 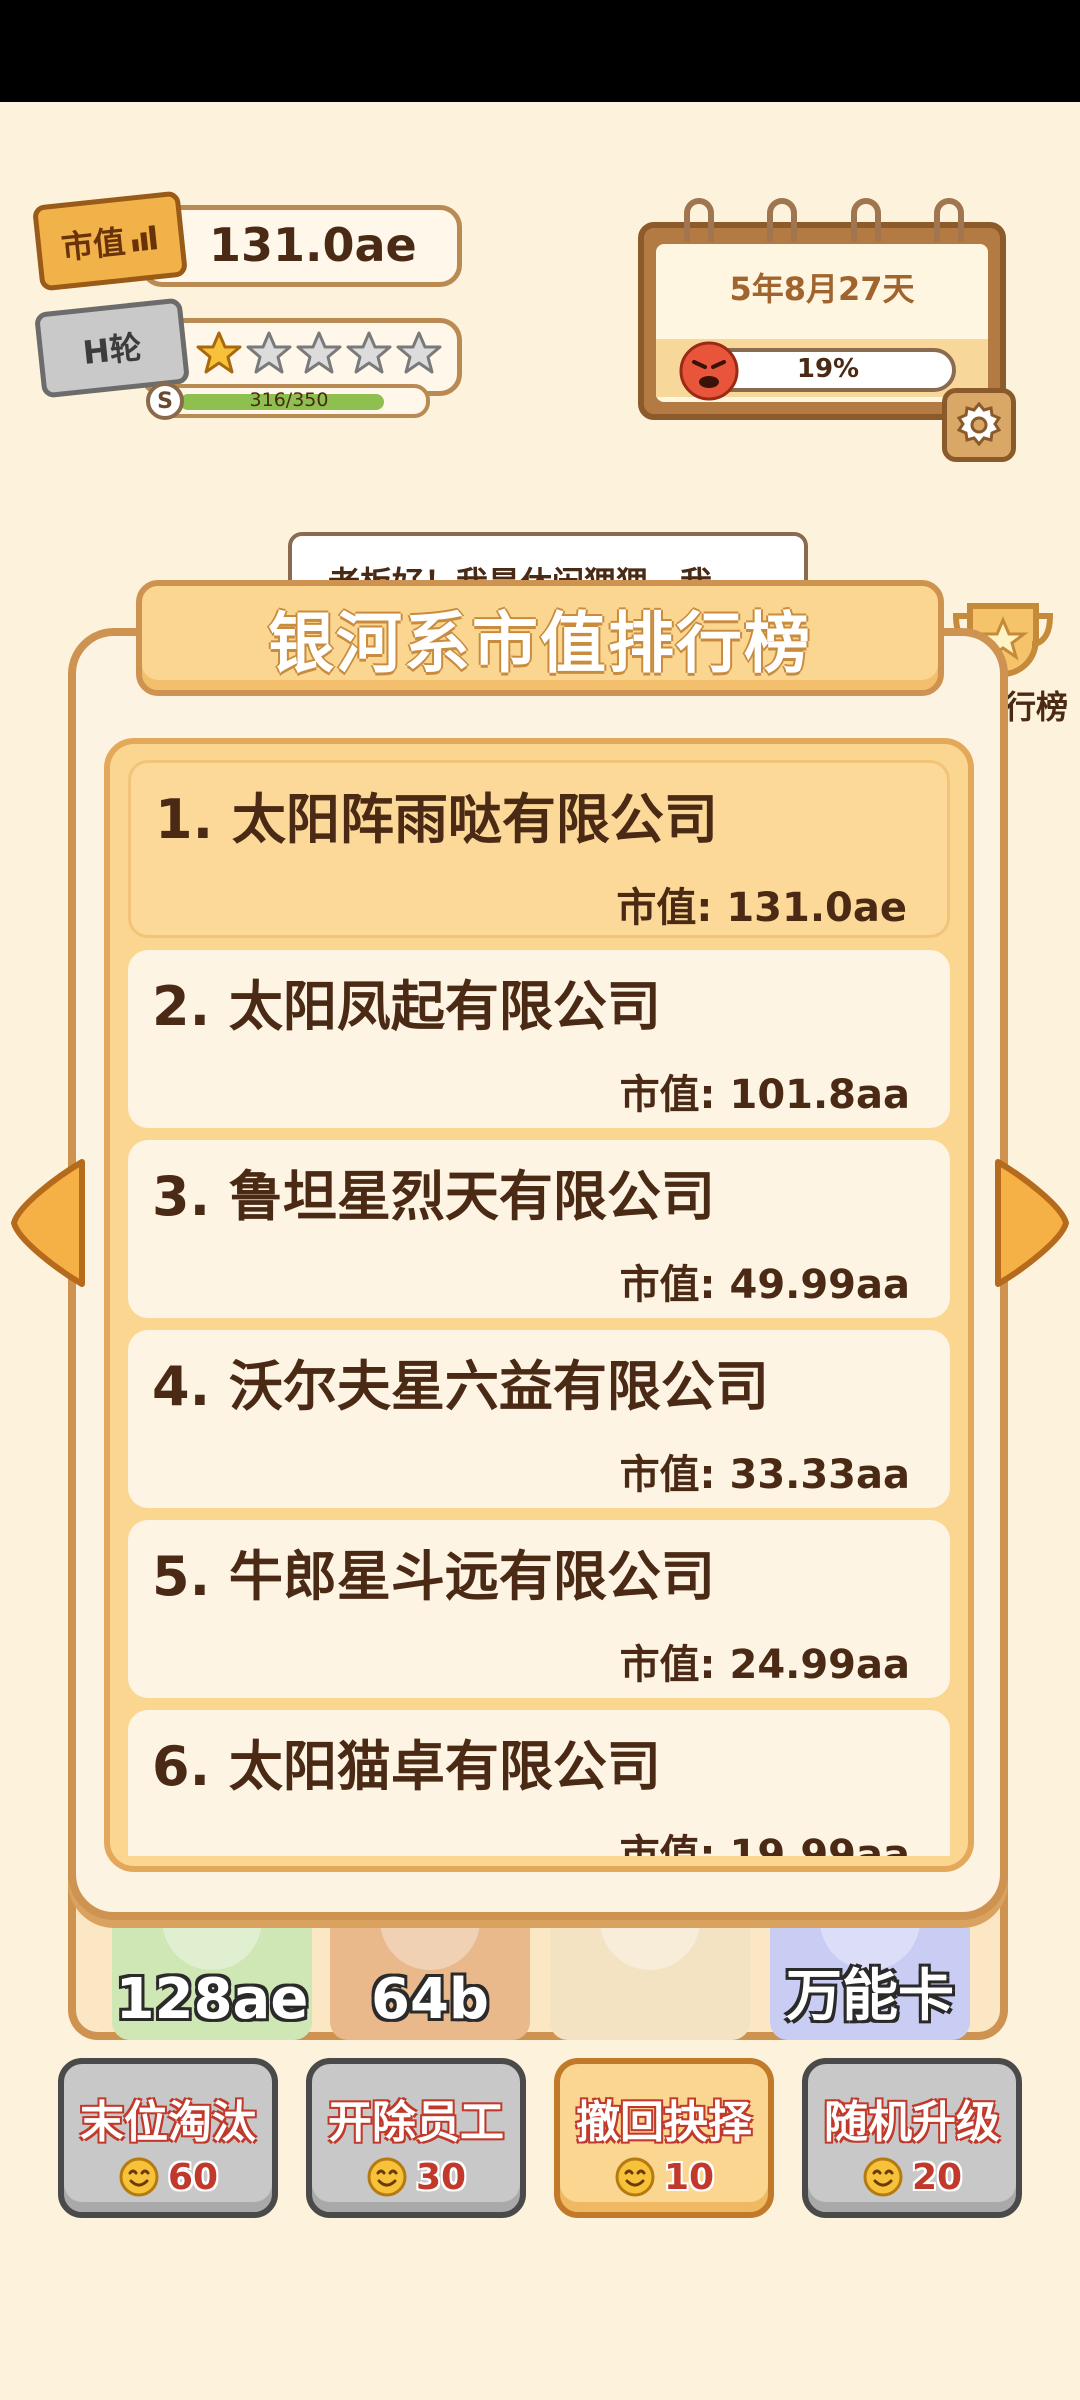 What do you see at coordinates (429, 1999) in the screenshot?
I see `card-label: 64b` at bounding box center [429, 1999].